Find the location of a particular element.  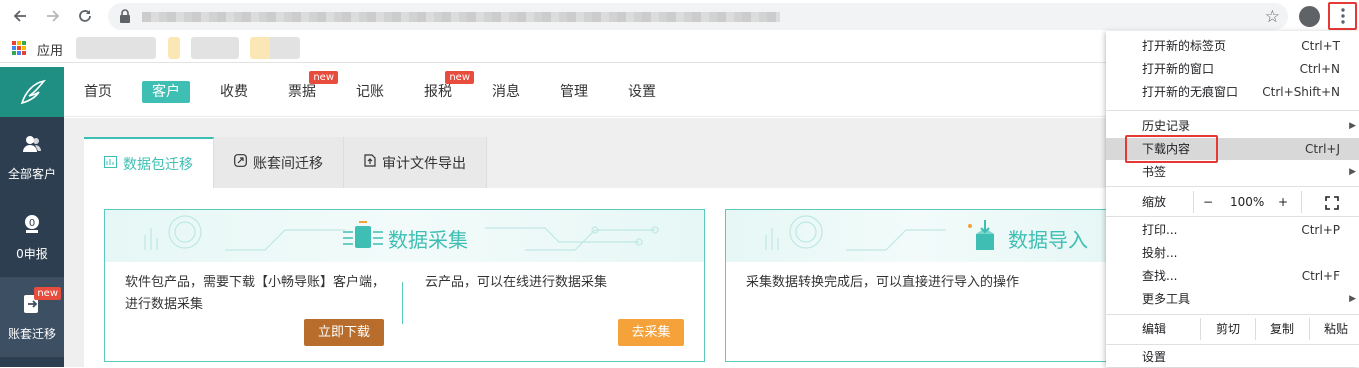

forward-arrow-icon is located at coordinates (53, 16).